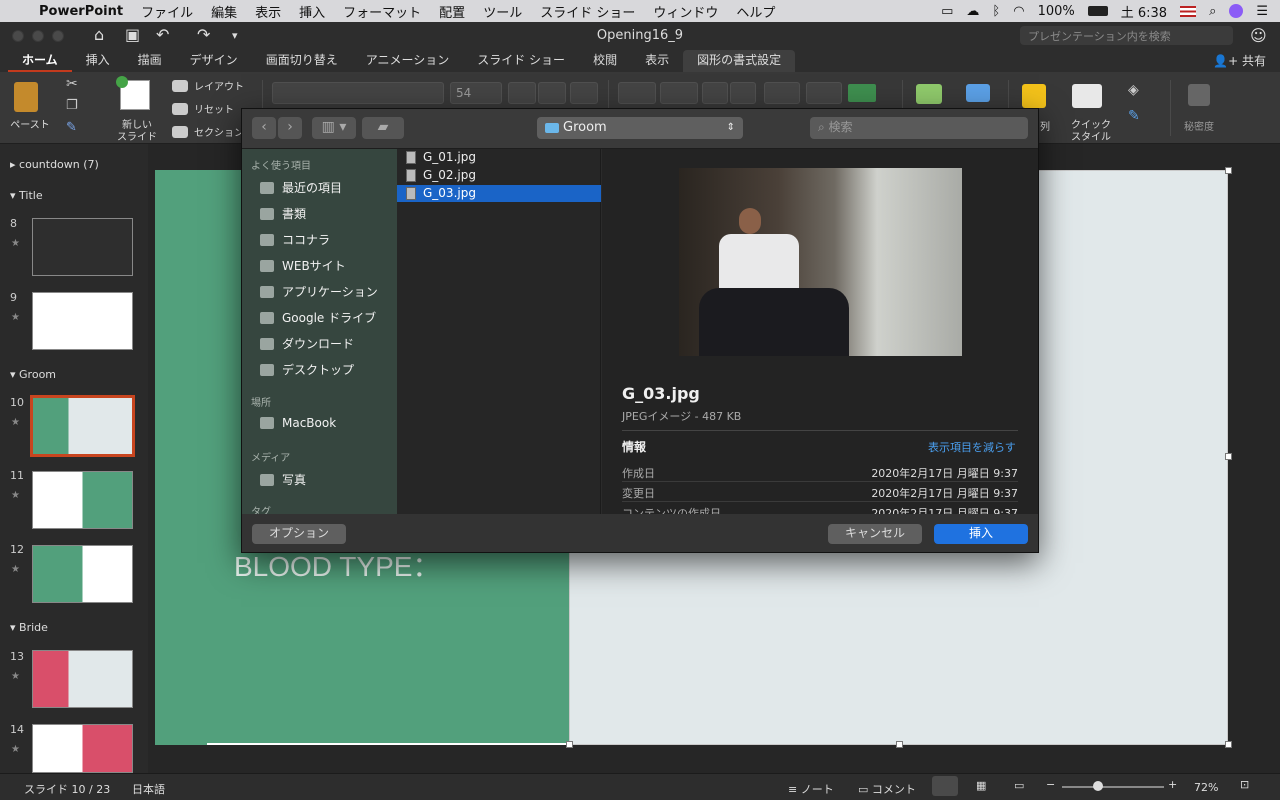 The width and height of the screenshot is (1280, 800). I want to click on shapes-icon, so click(978, 93).